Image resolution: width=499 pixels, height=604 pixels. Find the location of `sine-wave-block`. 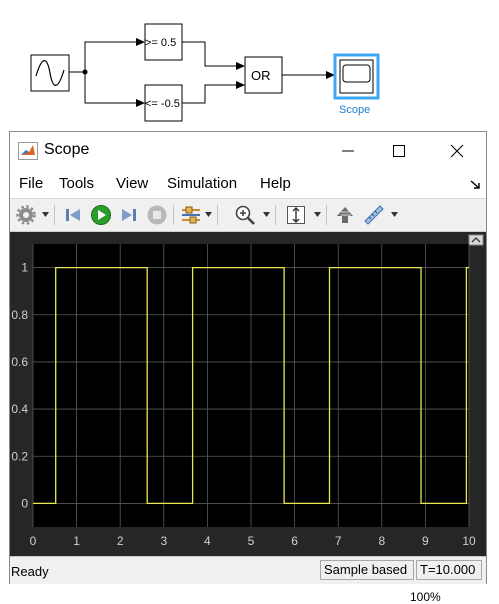

sine-wave-block is located at coordinates (50, 73).